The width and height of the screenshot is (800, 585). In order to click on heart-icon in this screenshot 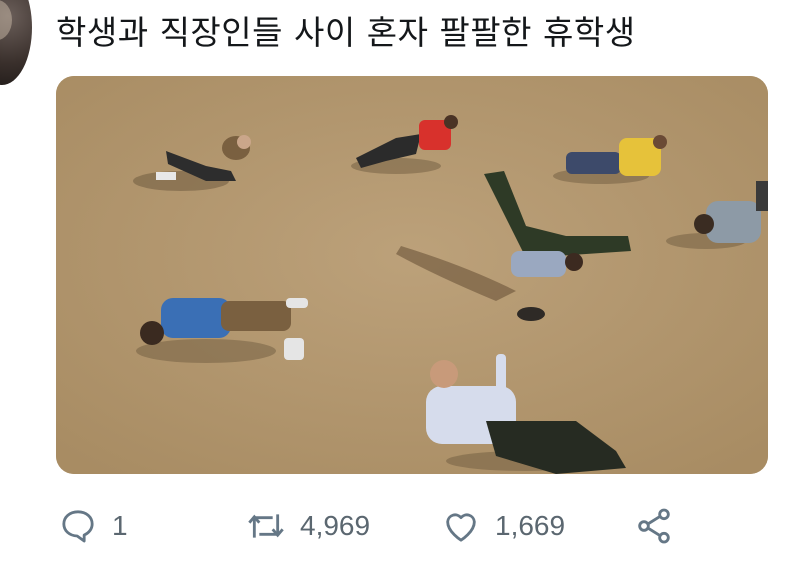, I will do `click(461, 527)`.